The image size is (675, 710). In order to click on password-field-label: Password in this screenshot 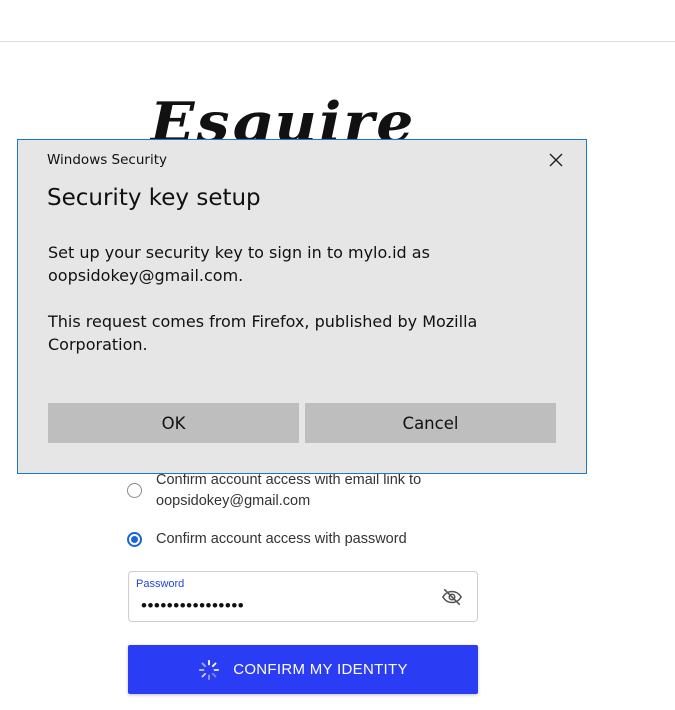, I will do `click(160, 584)`.